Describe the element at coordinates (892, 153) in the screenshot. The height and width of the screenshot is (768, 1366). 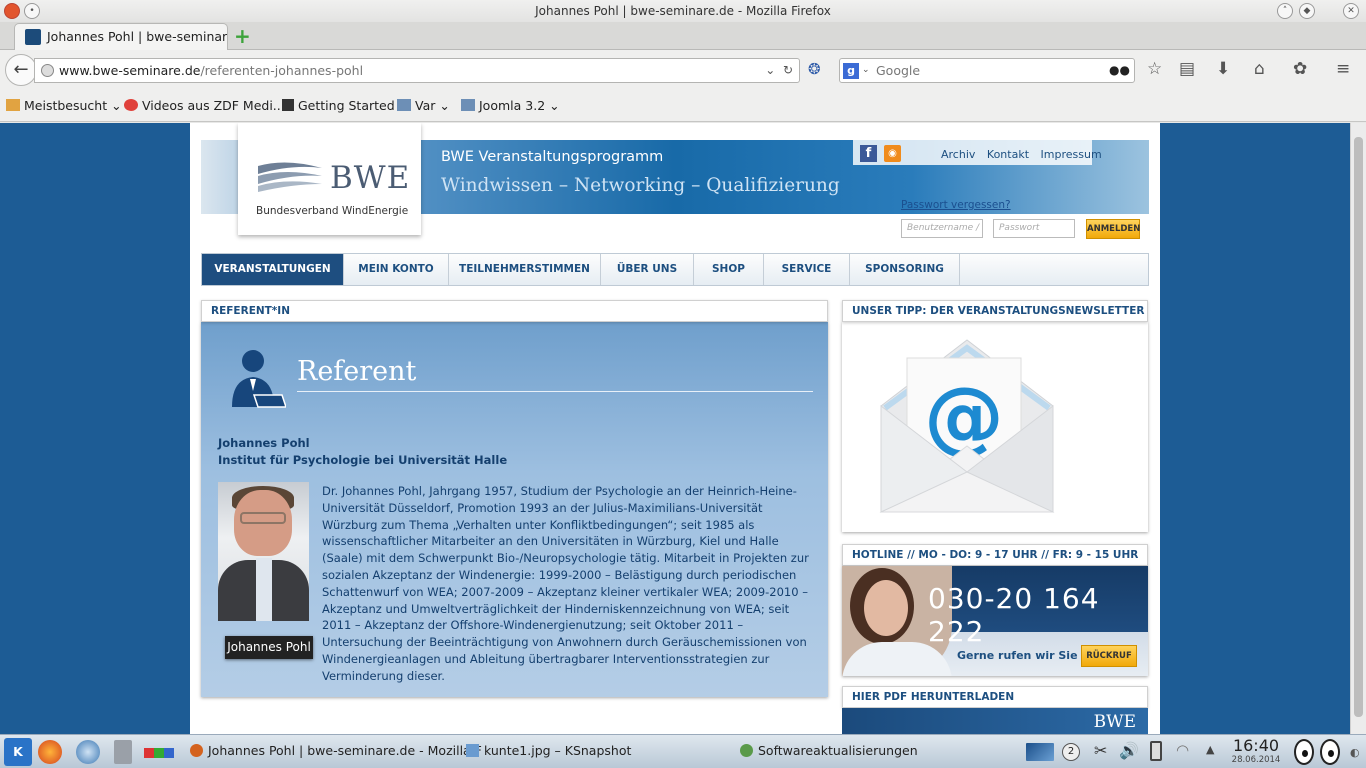
I see `rss-icon: ◉` at that location.